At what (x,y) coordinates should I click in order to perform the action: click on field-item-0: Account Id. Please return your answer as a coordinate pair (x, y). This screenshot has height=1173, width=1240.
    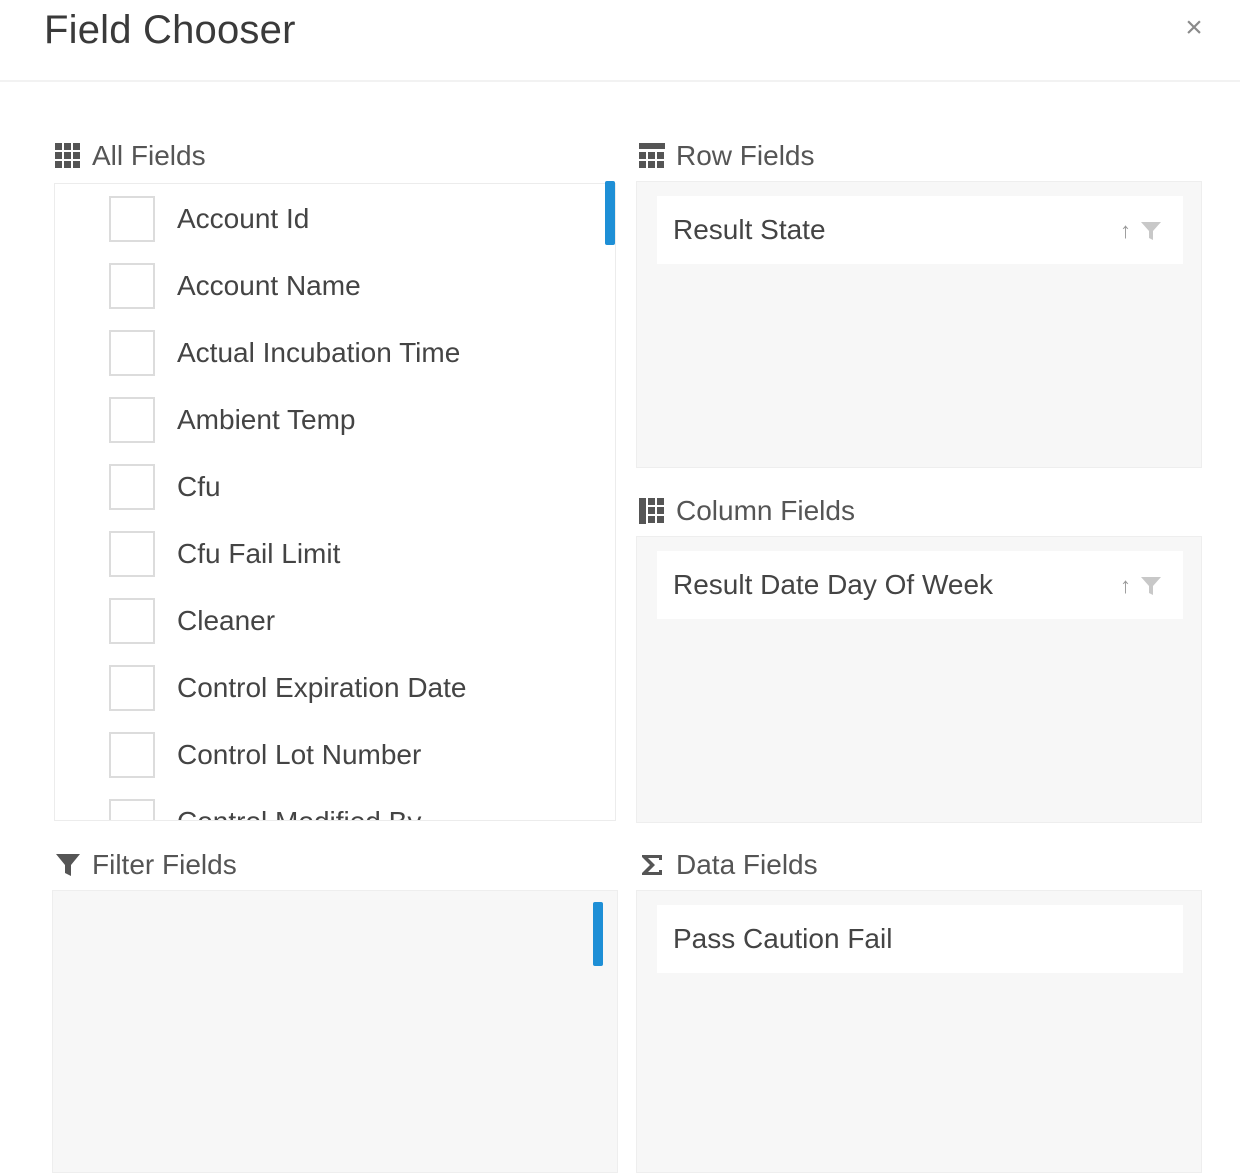
    Looking at the image, I should click on (209, 219).